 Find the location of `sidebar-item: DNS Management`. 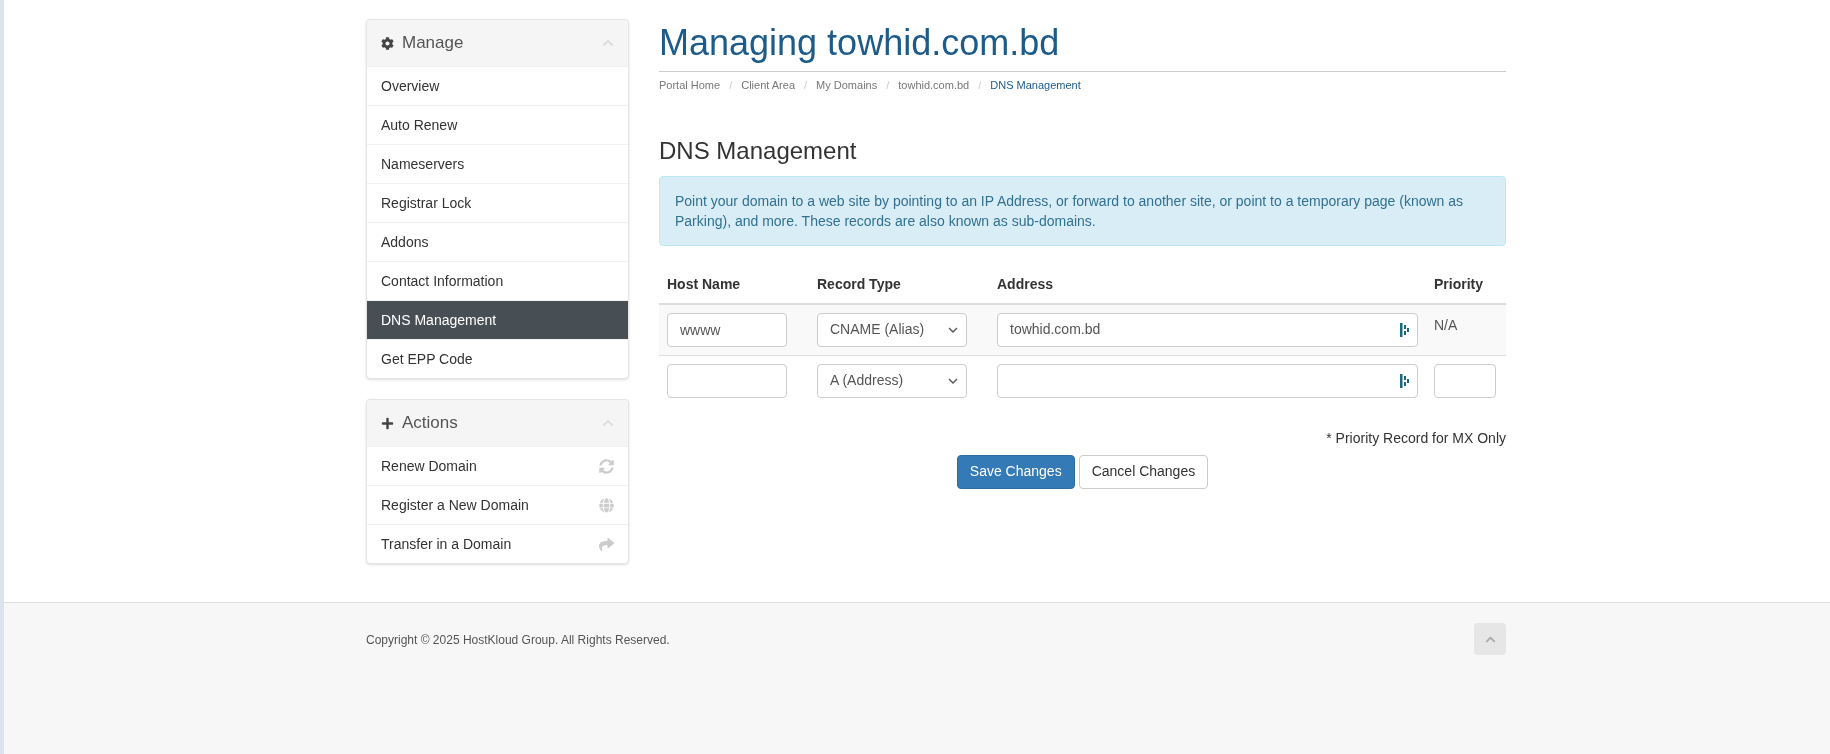

sidebar-item: DNS Management is located at coordinates (497, 319).